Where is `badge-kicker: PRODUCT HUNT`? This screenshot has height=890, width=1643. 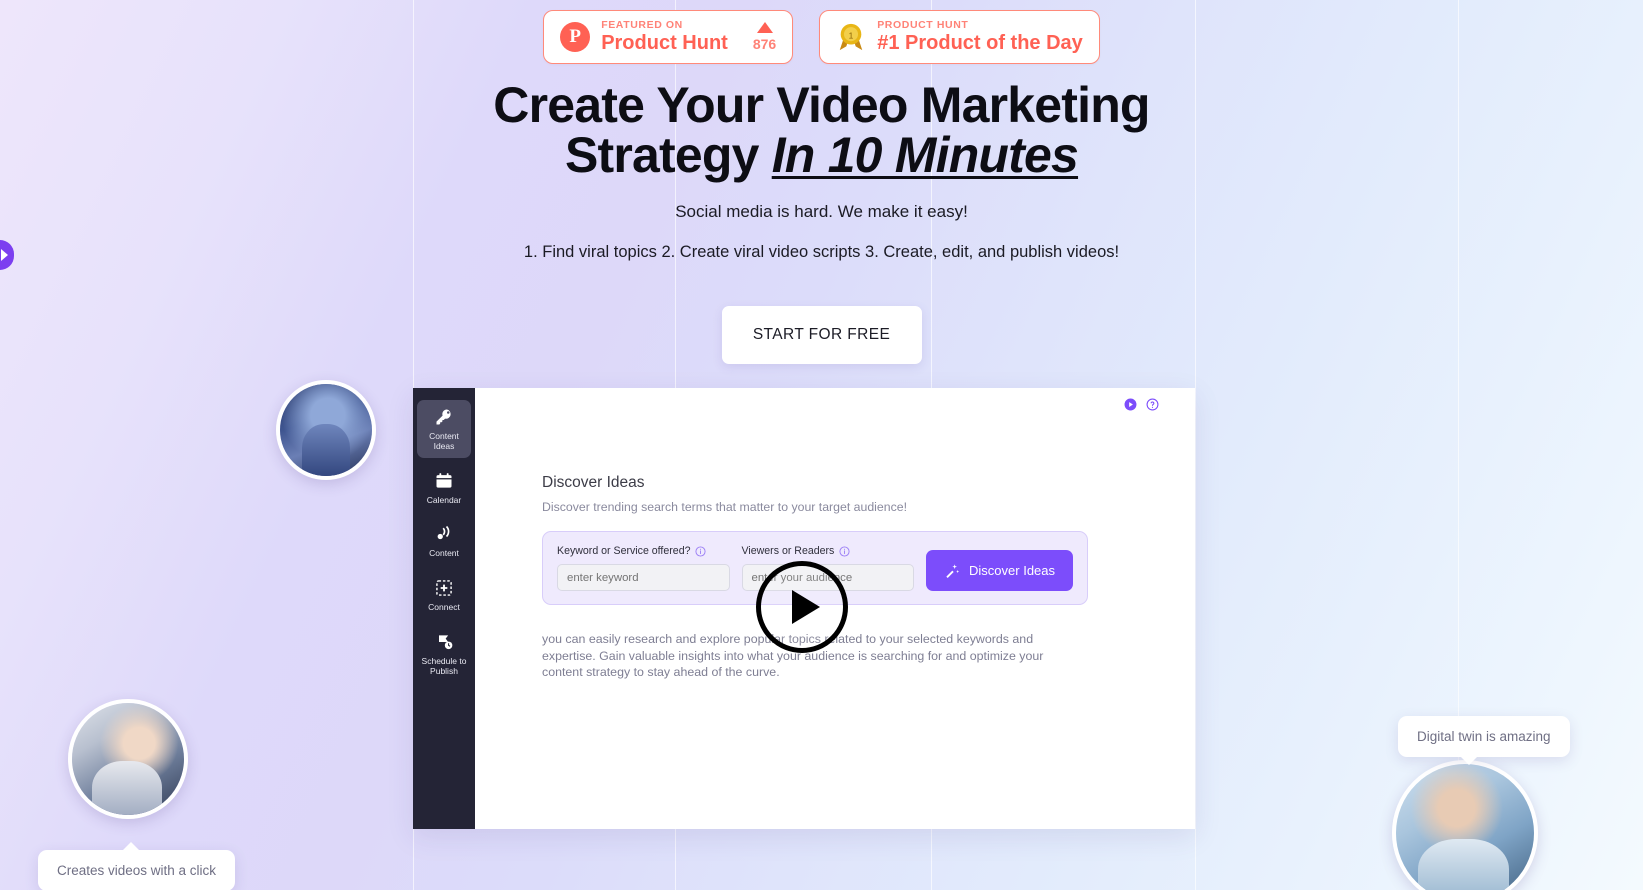
badge-kicker: PRODUCT HUNT is located at coordinates (923, 25).